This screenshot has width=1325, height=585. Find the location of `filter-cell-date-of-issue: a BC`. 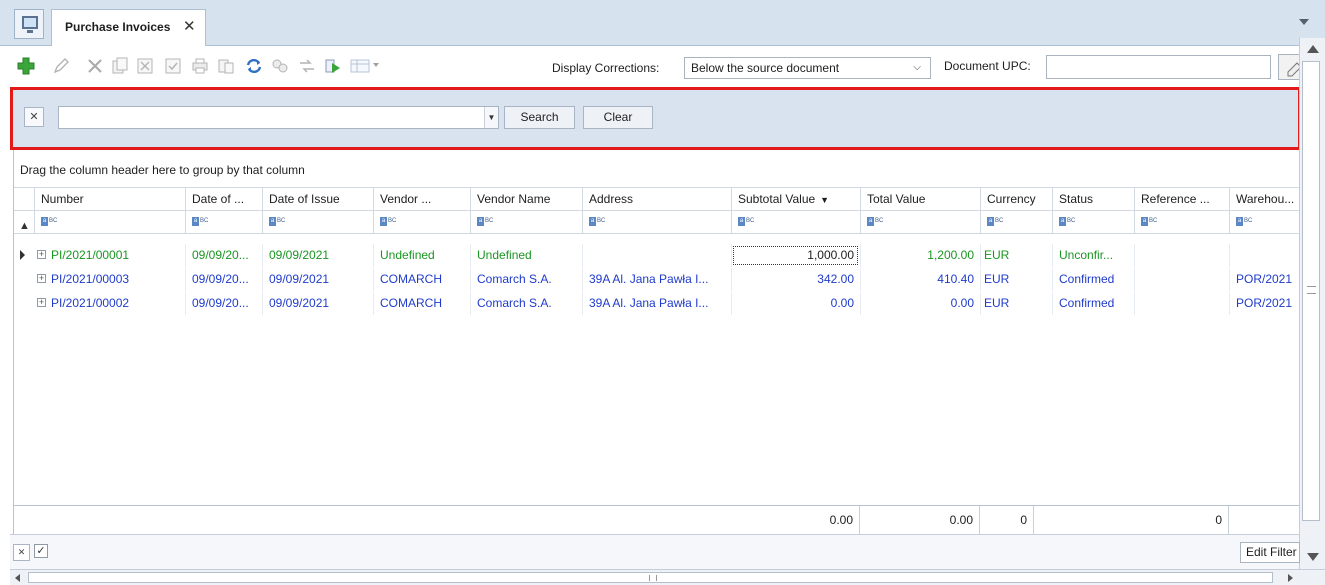

filter-cell-date-of-issue: a BC is located at coordinates (317, 222).